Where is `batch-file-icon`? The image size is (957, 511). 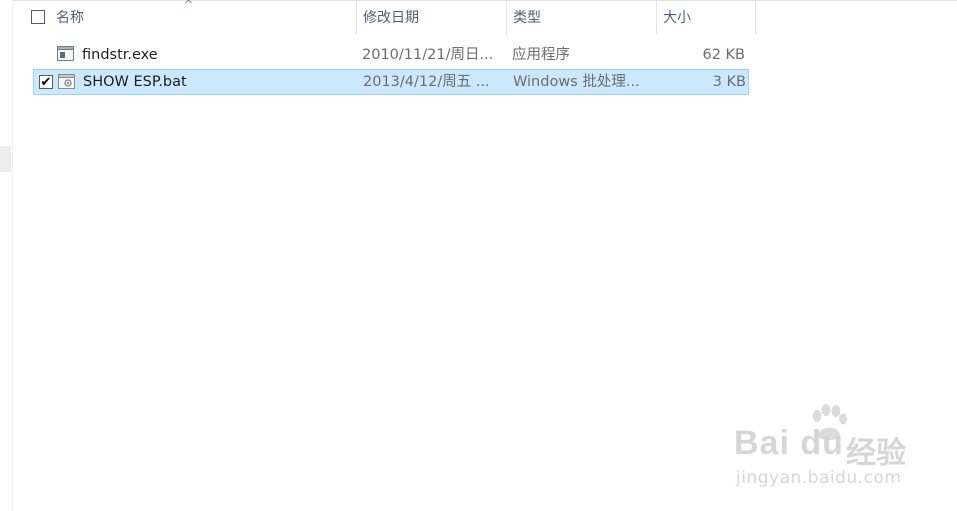
batch-file-icon is located at coordinates (66, 81).